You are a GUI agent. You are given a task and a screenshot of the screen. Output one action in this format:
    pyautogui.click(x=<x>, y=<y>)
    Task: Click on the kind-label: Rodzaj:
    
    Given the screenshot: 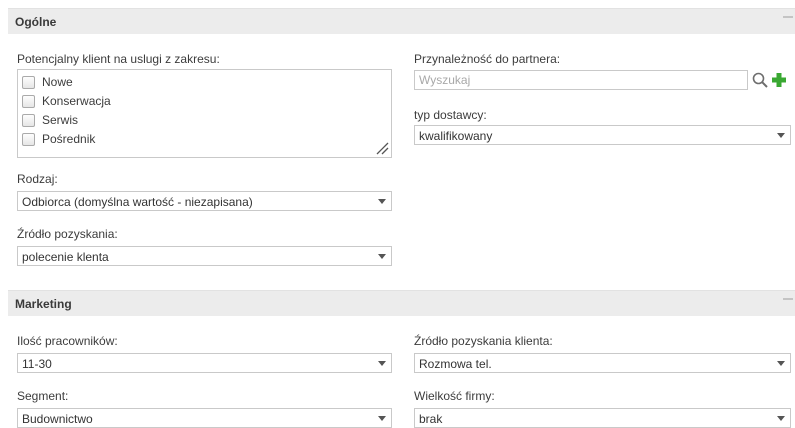 What is the action you would take?
    pyautogui.click(x=37, y=179)
    